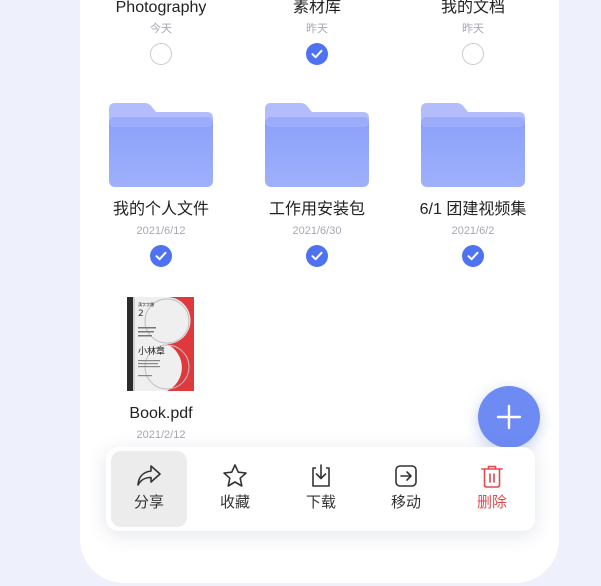 This screenshot has height=586, width=601. What do you see at coordinates (406, 476) in the screenshot?
I see `move-icon` at bounding box center [406, 476].